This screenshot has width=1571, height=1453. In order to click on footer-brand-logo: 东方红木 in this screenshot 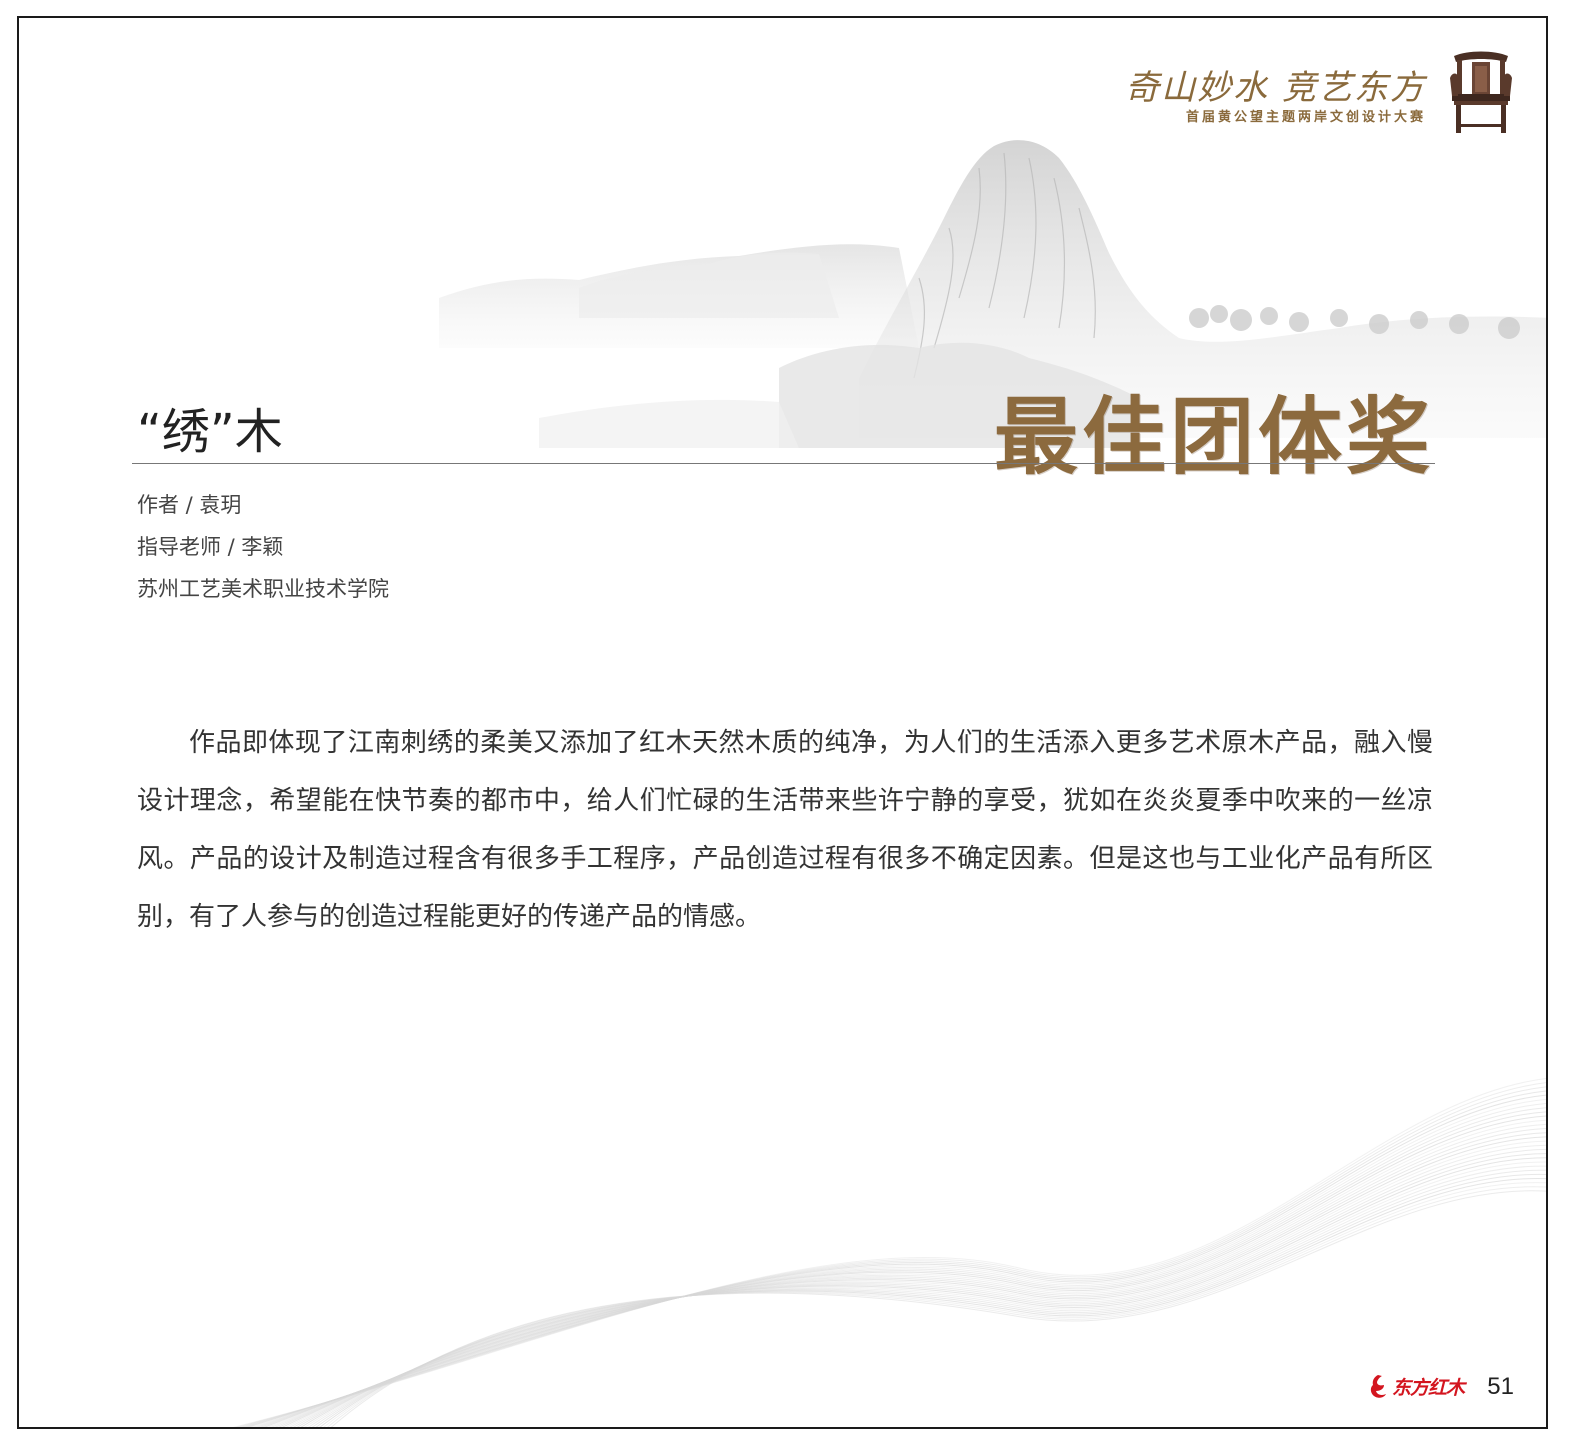, I will do `click(1416, 1386)`.